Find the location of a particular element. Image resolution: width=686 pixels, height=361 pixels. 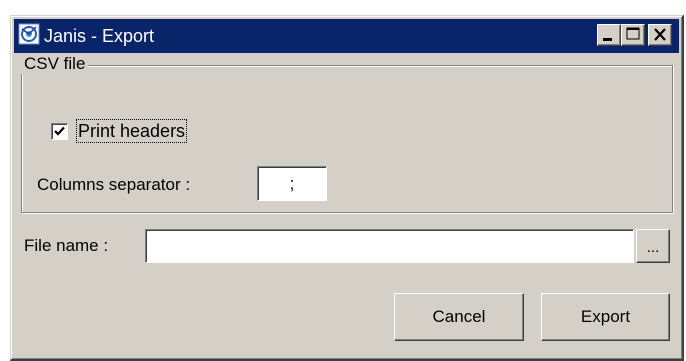

janis-app-icon is located at coordinates (29, 34).